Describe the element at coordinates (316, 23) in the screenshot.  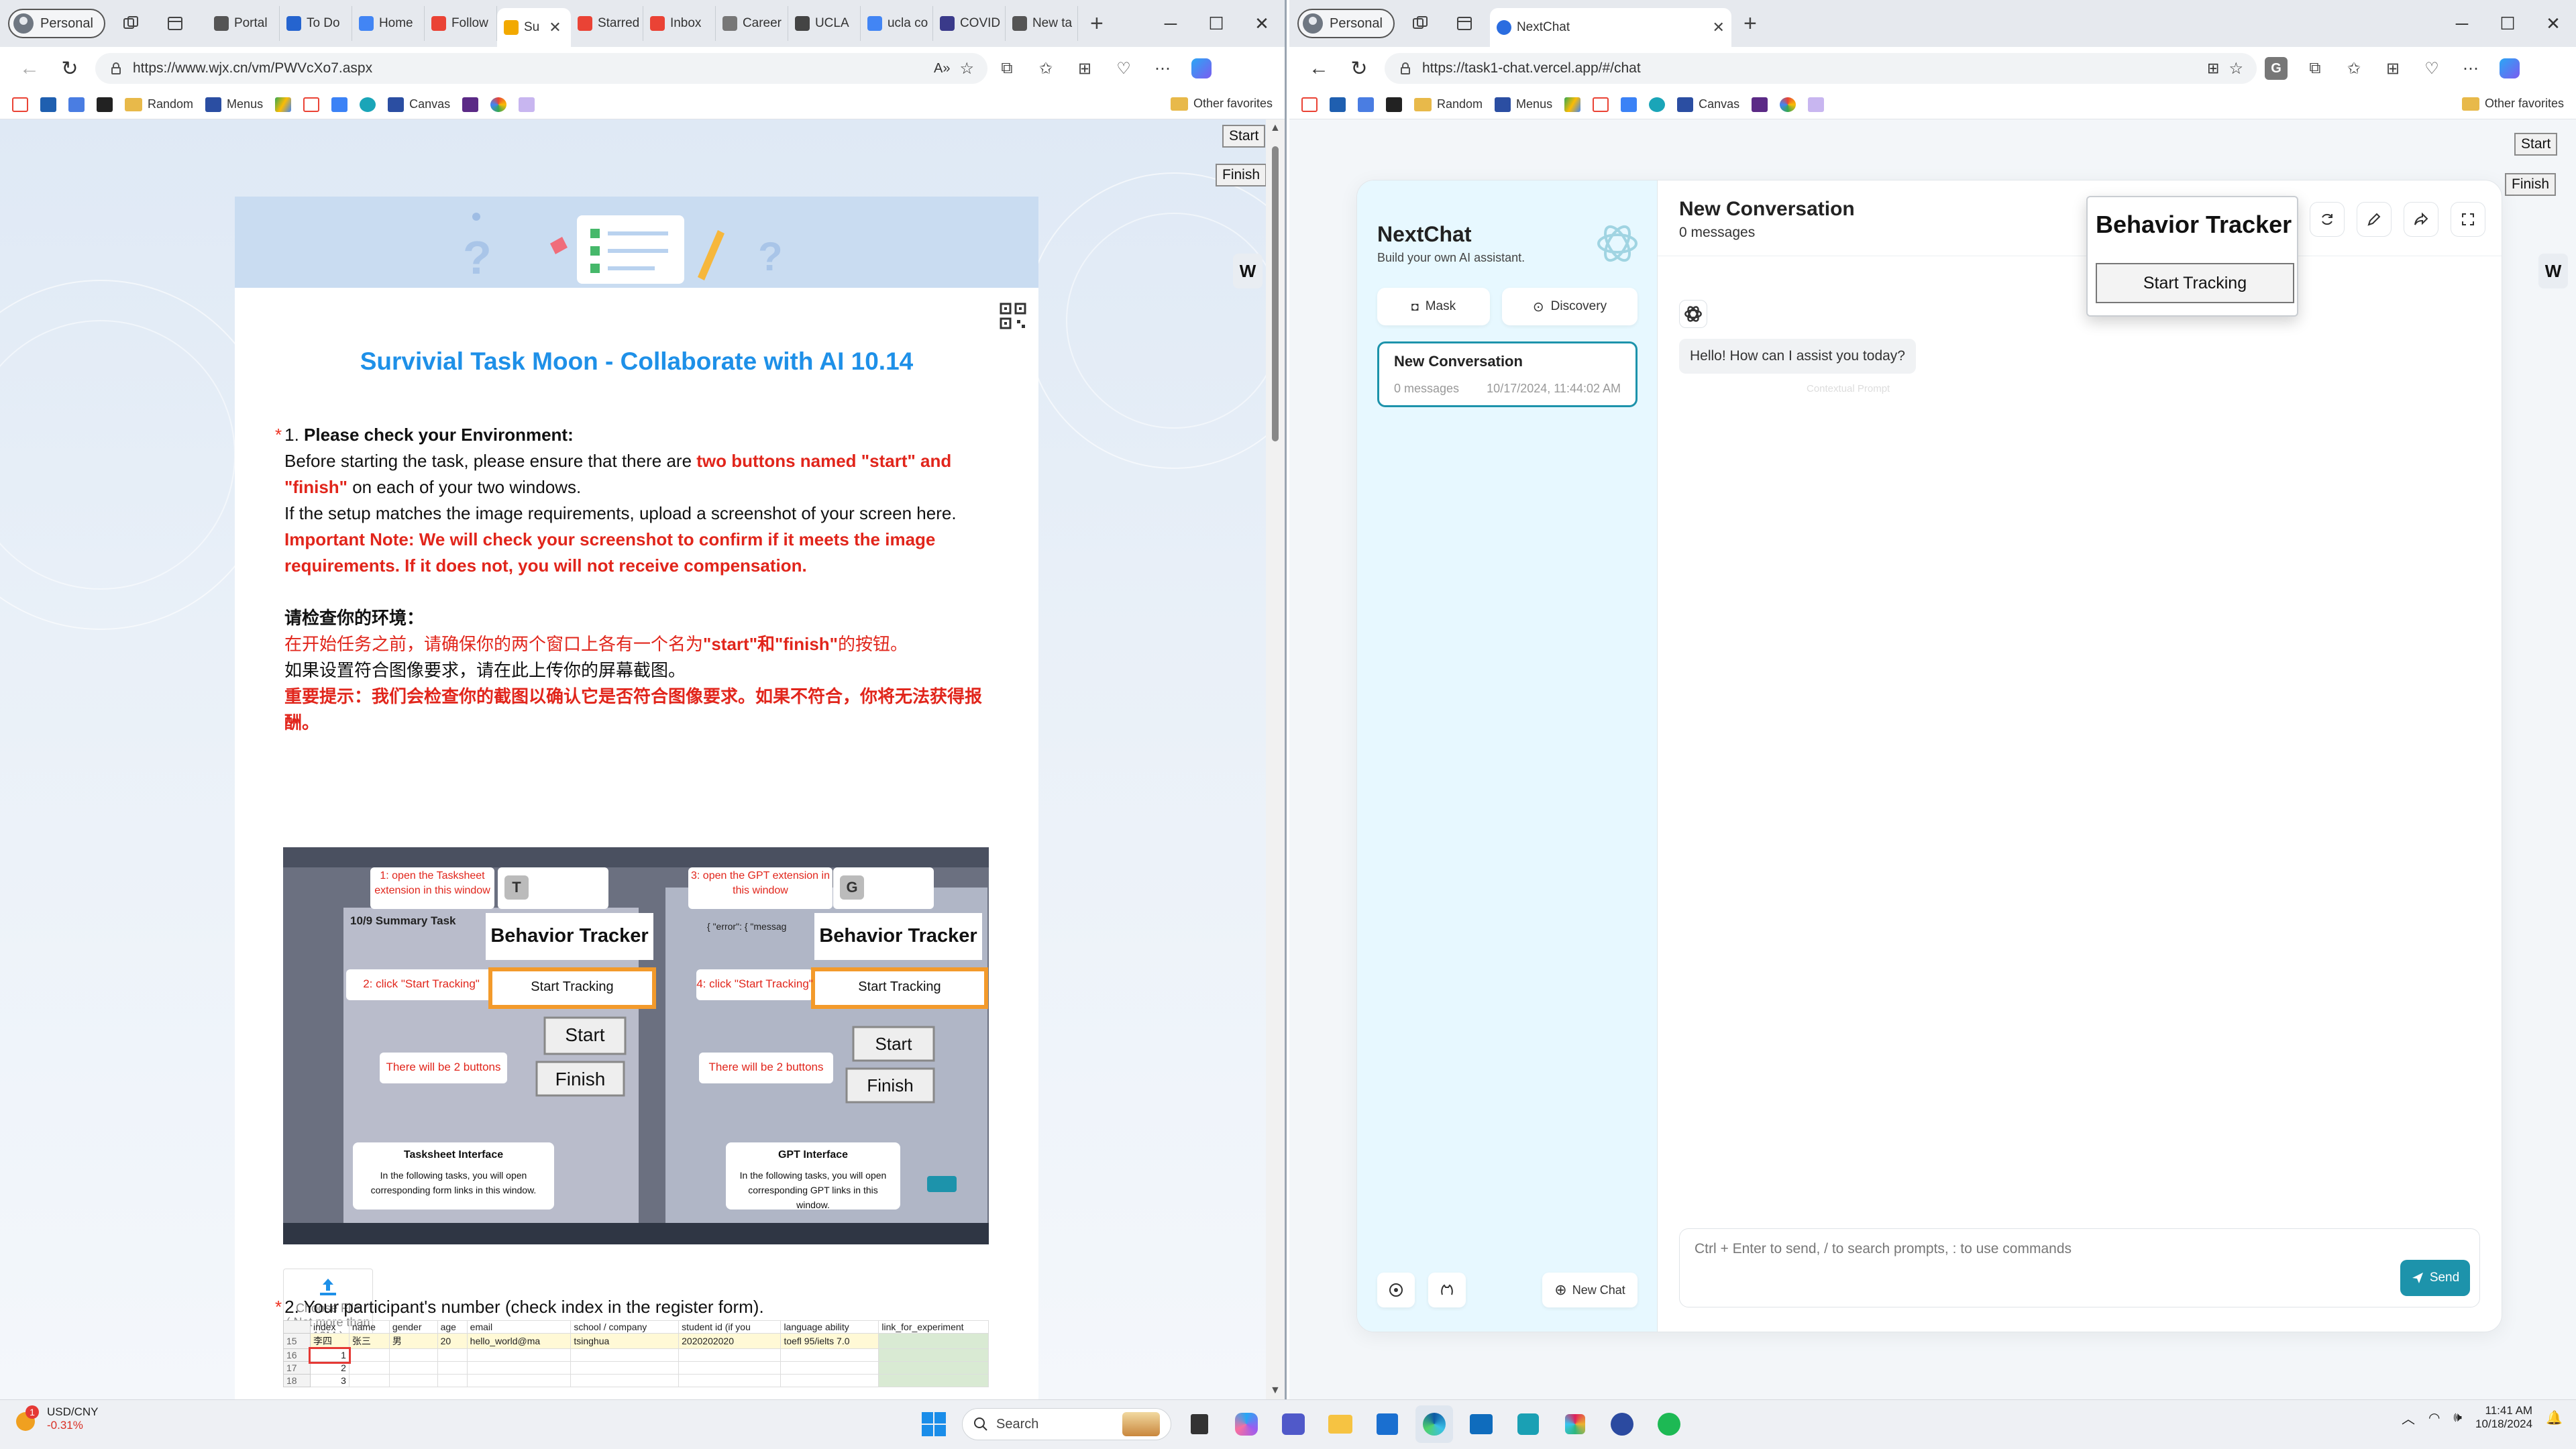
I see `tab-item: To Do` at that location.